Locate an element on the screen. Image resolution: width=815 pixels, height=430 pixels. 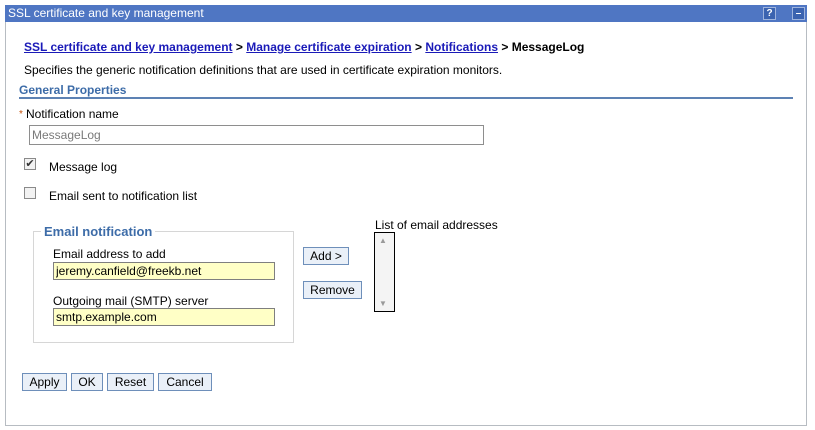
window-title: SSL certificate and key management is located at coordinates (106, 13).